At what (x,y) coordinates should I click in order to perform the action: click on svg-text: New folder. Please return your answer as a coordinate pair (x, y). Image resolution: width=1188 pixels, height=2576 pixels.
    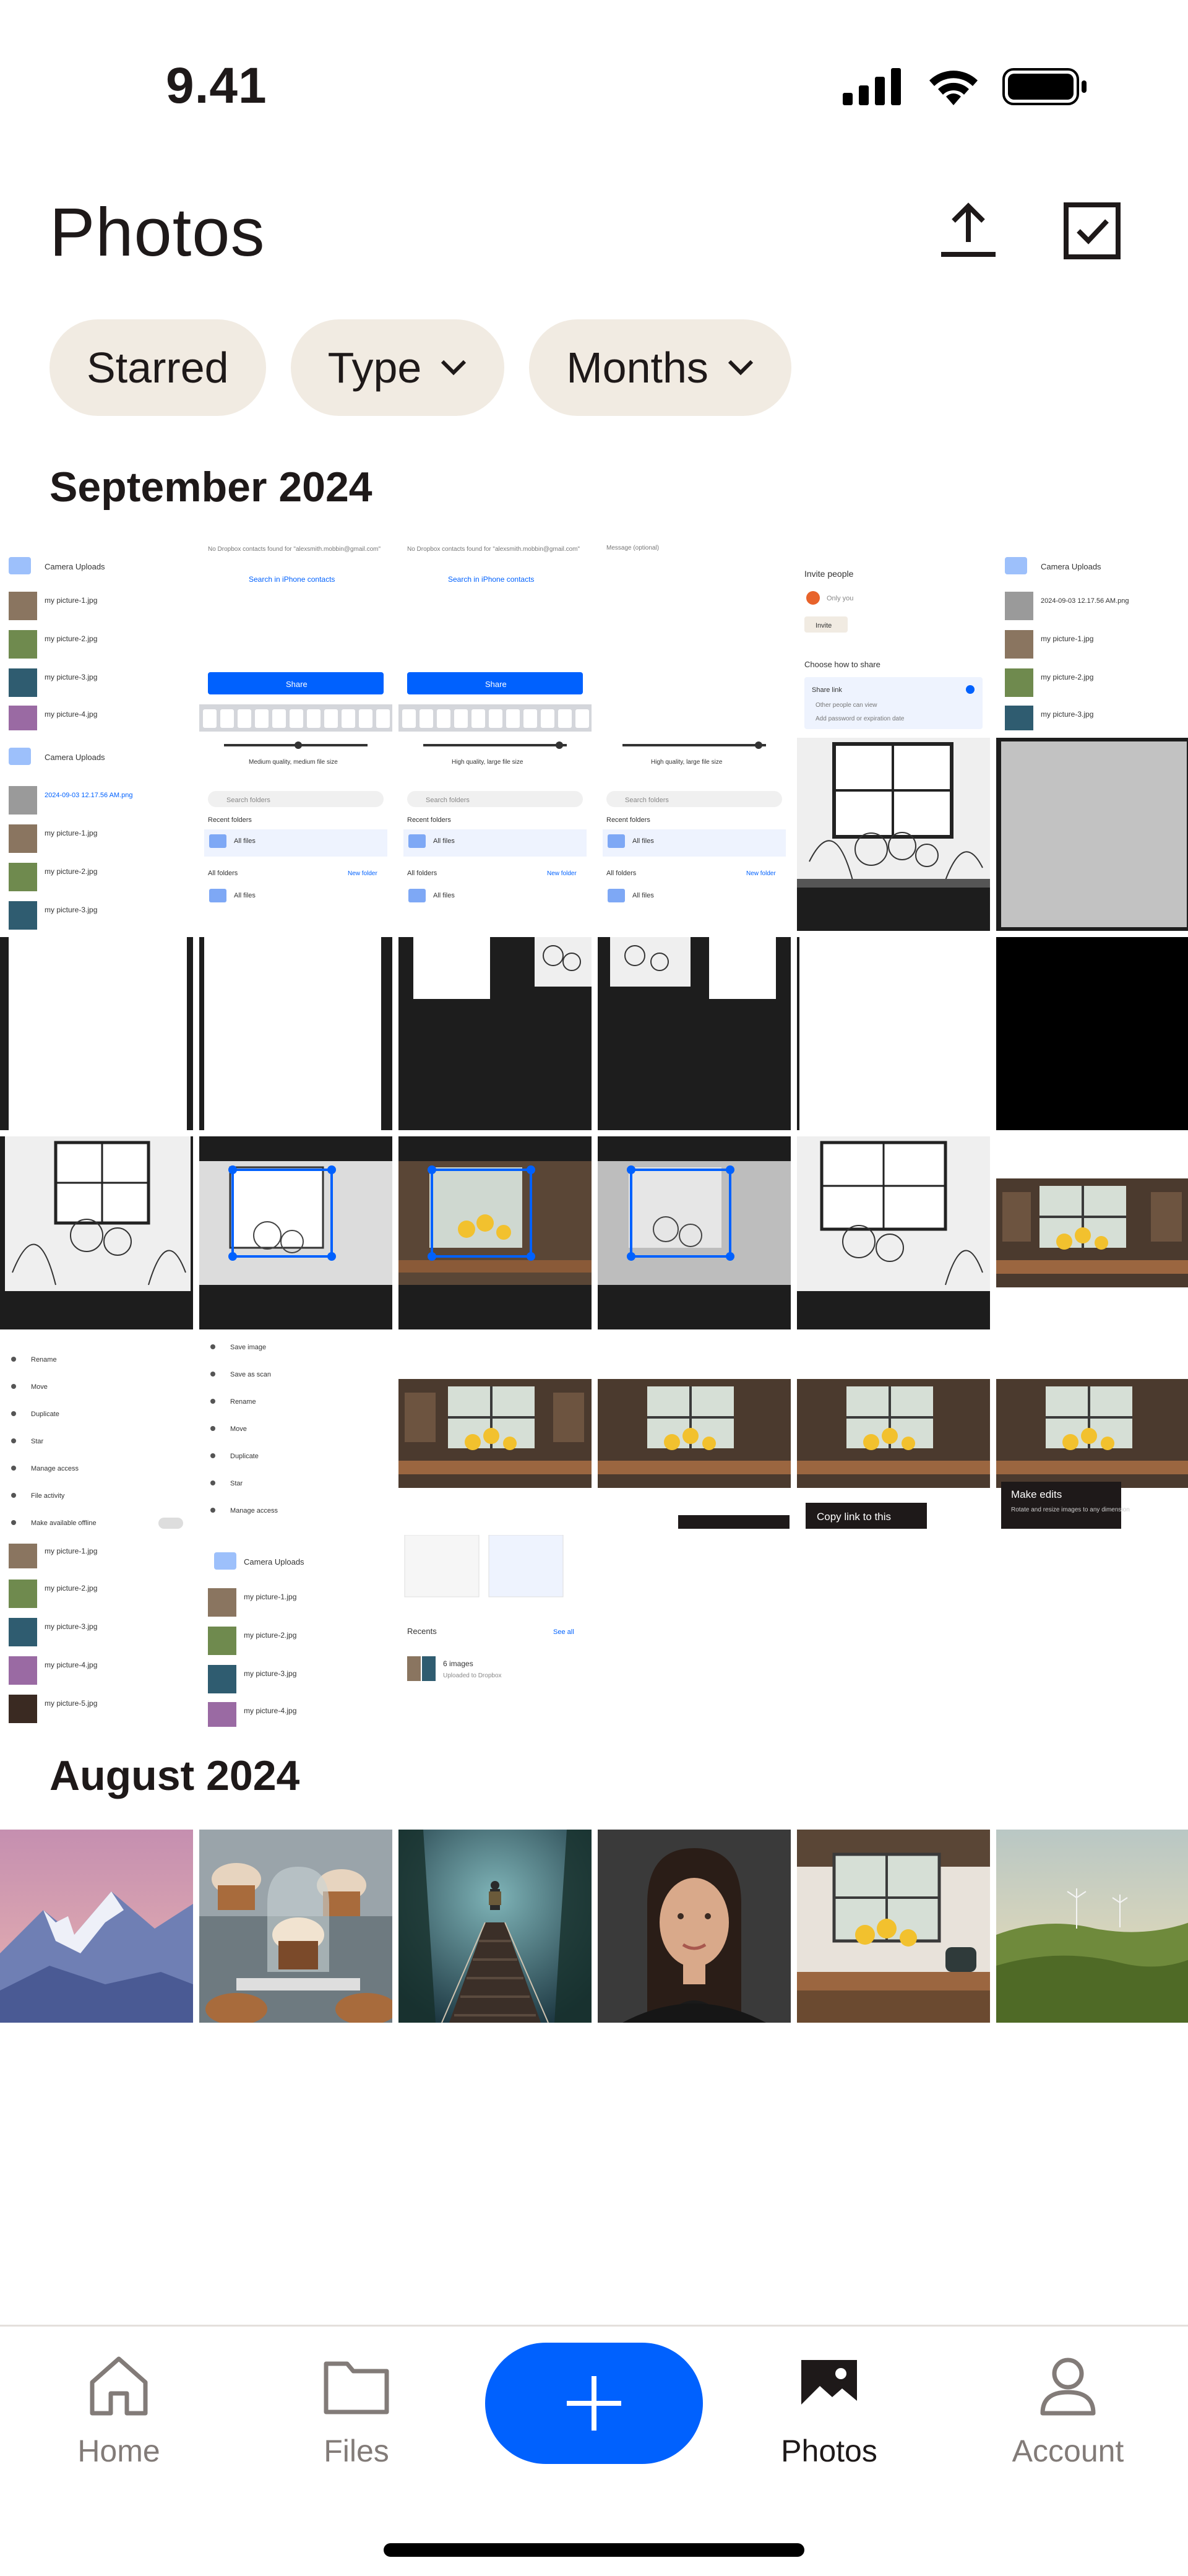
    Looking at the image, I should click on (761, 873).